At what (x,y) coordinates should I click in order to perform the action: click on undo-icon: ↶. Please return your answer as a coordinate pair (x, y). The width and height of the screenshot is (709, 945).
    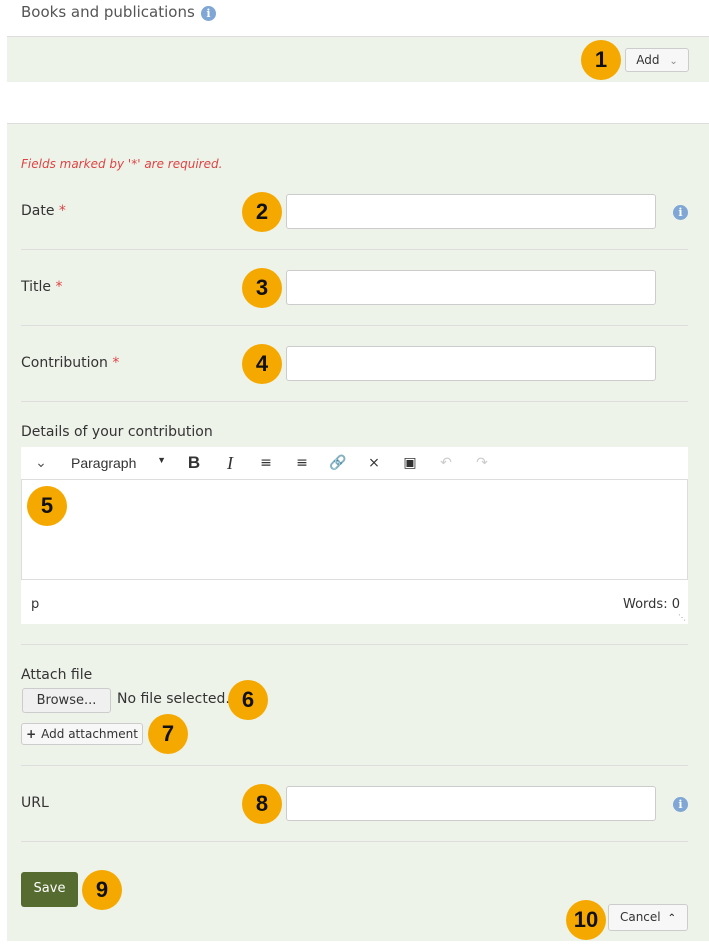
    Looking at the image, I should click on (446, 463).